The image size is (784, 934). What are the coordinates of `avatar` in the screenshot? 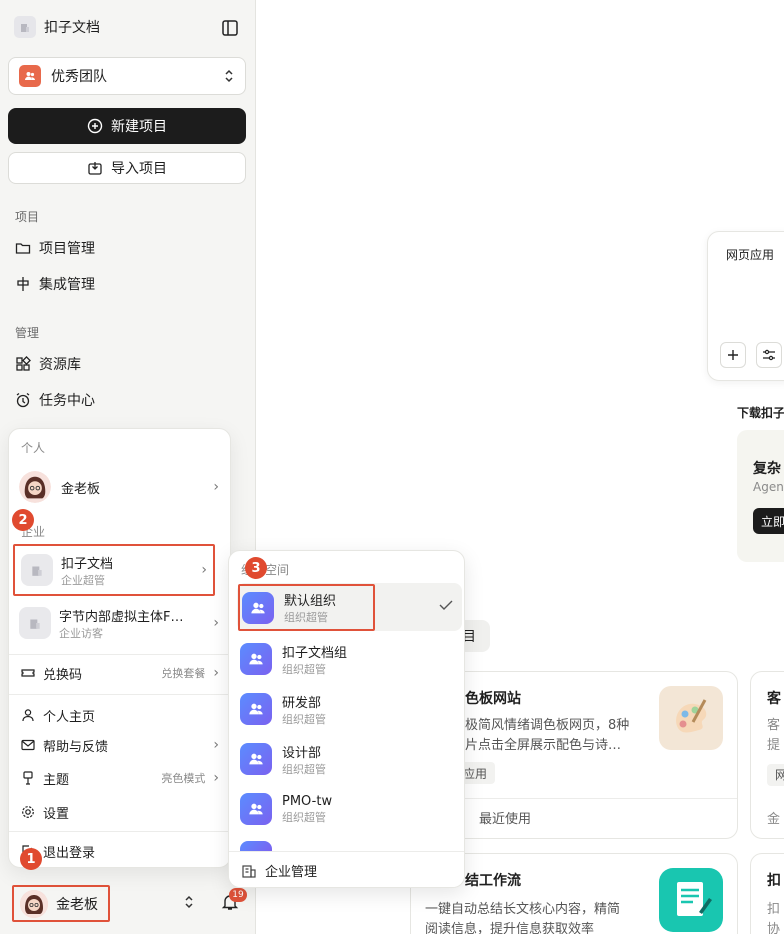 It's located at (34, 903).